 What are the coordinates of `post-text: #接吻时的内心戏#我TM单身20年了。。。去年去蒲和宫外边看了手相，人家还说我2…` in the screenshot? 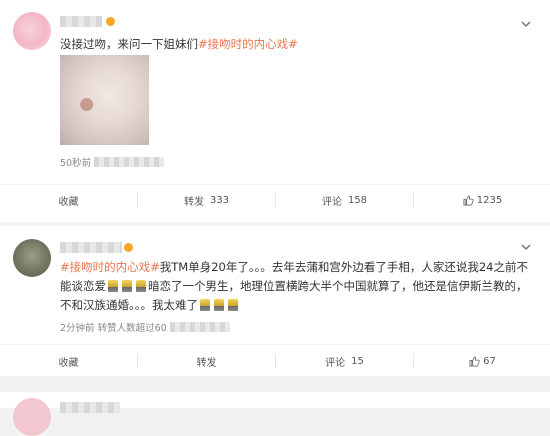 It's located at (295, 286).